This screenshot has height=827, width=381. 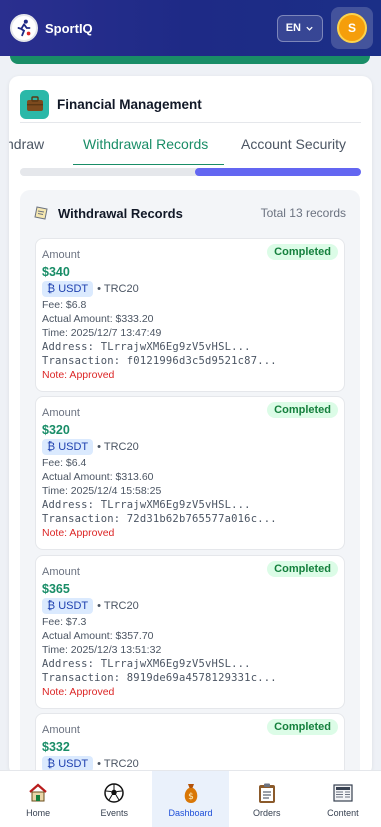 I want to click on nav-home-label: Home, so click(x=38, y=812).